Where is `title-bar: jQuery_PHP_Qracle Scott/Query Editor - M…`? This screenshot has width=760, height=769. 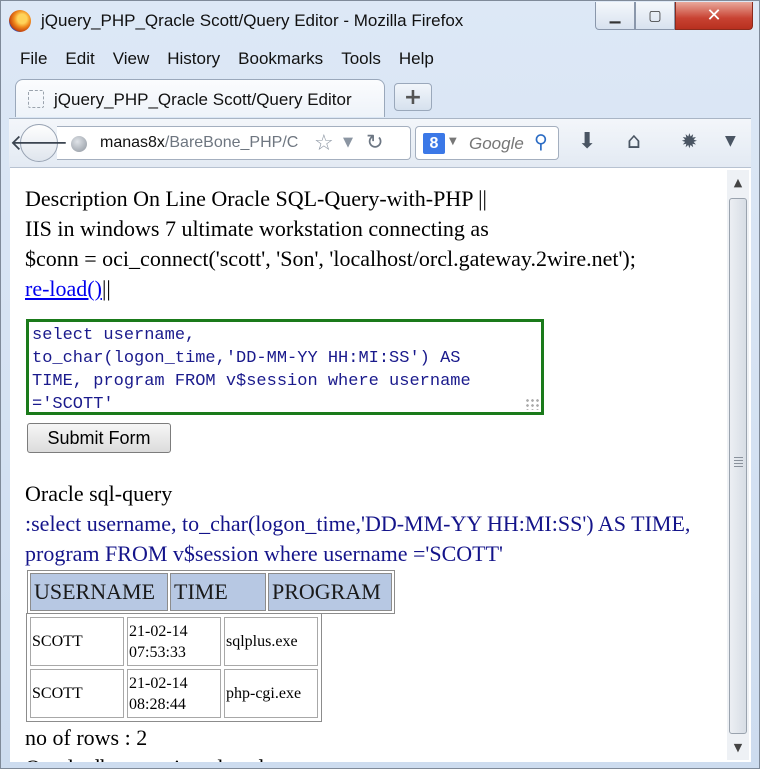 title-bar: jQuery_PHP_Qracle Scott/Query Editor - M… is located at coordinates (380, 22).